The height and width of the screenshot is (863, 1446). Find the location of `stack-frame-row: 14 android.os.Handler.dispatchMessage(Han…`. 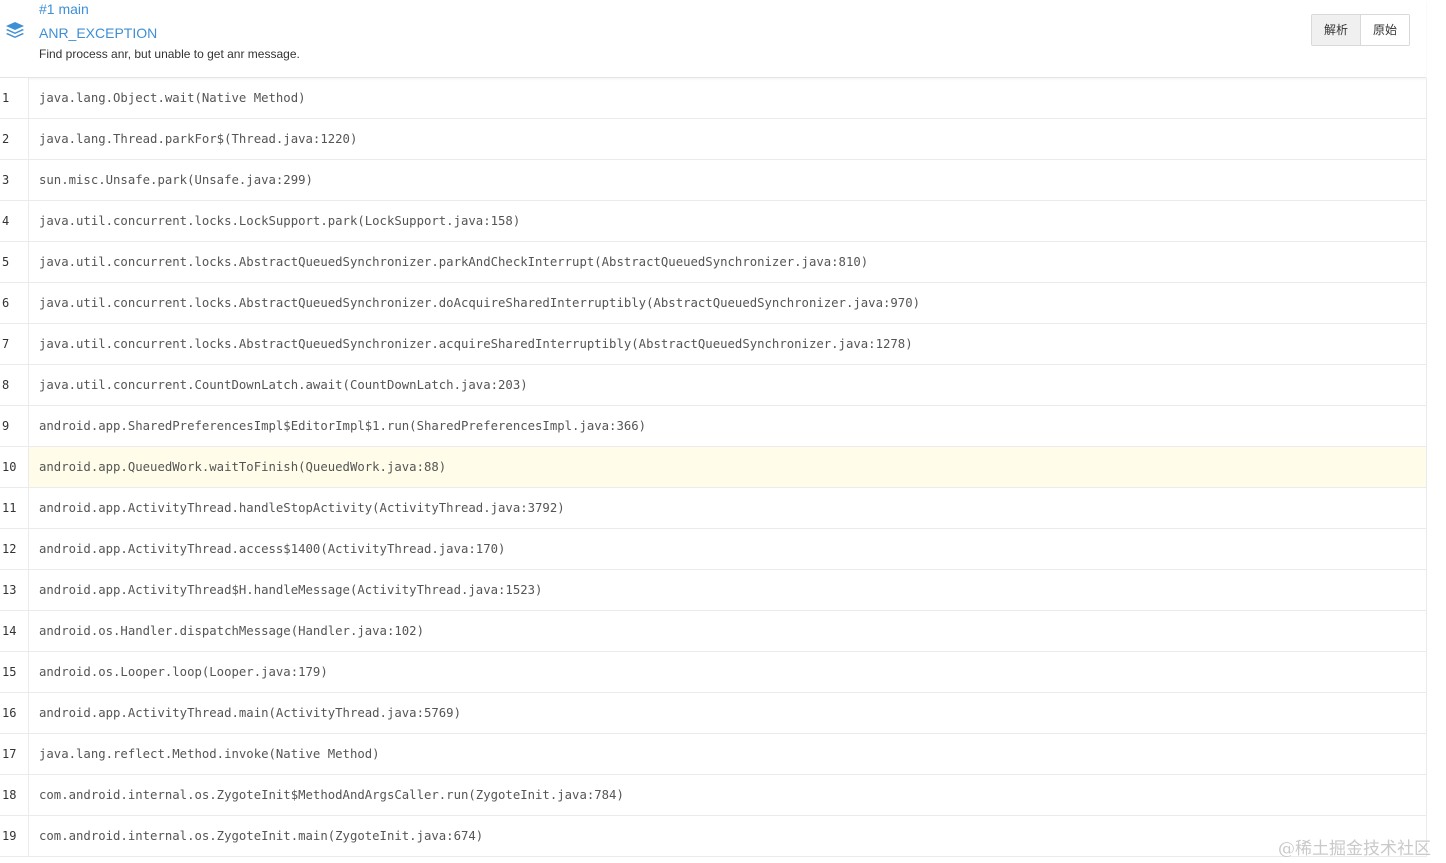

stack-frame-row: 14 android.os.Handler.dispatchMessage(Han… is located at coordinates (713, 631).